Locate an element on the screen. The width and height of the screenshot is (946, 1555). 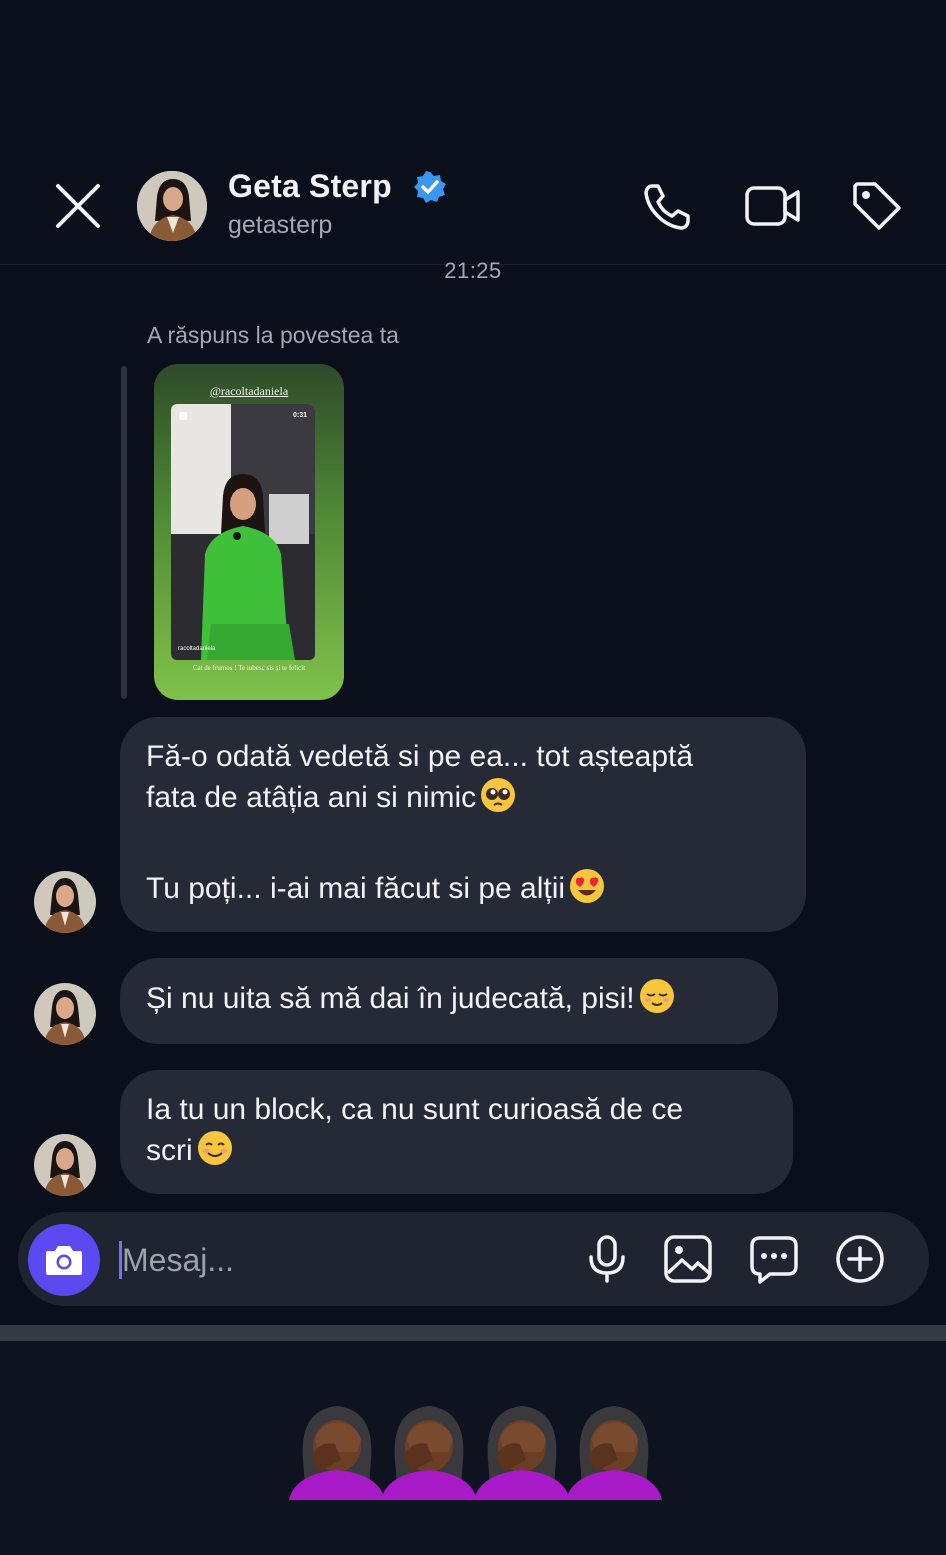
pleading-face-icon is located at coordinates (498, 795).